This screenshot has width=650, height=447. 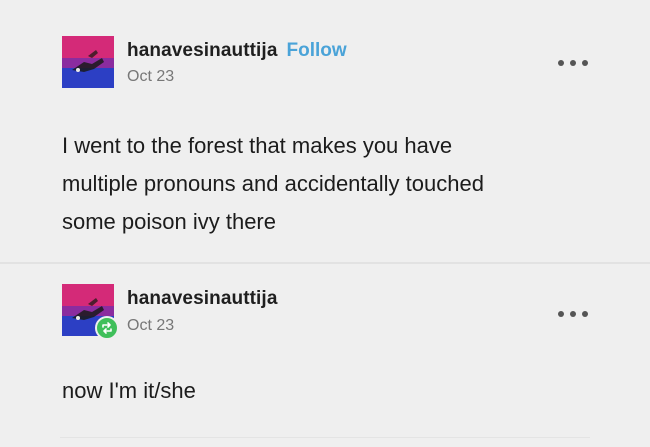 I want to click on avatar-image, so click(x=88, y=62).